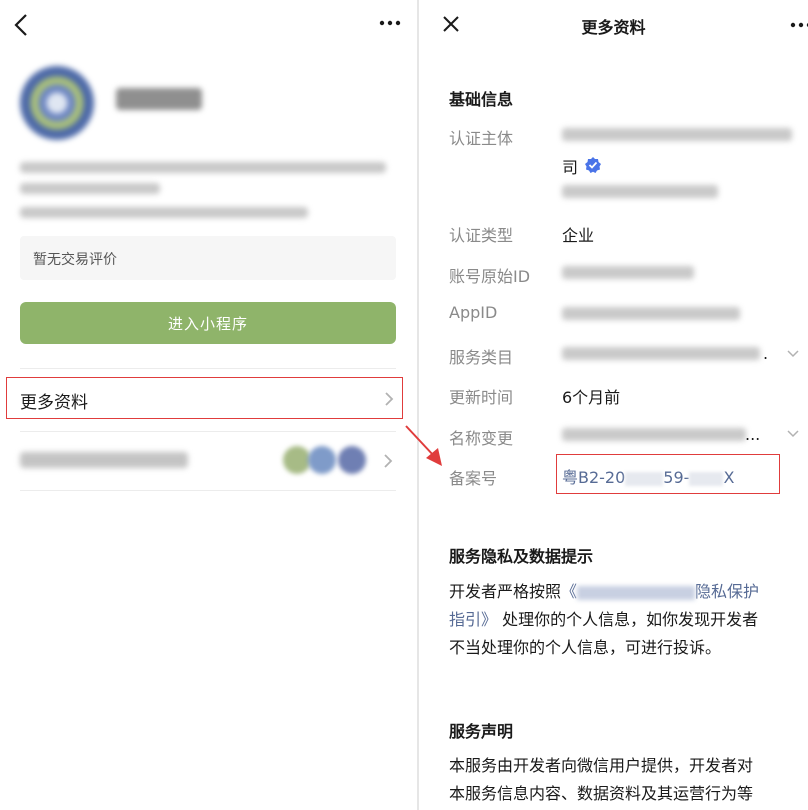  I want to click on original-id-redacted, so click(628, 272).